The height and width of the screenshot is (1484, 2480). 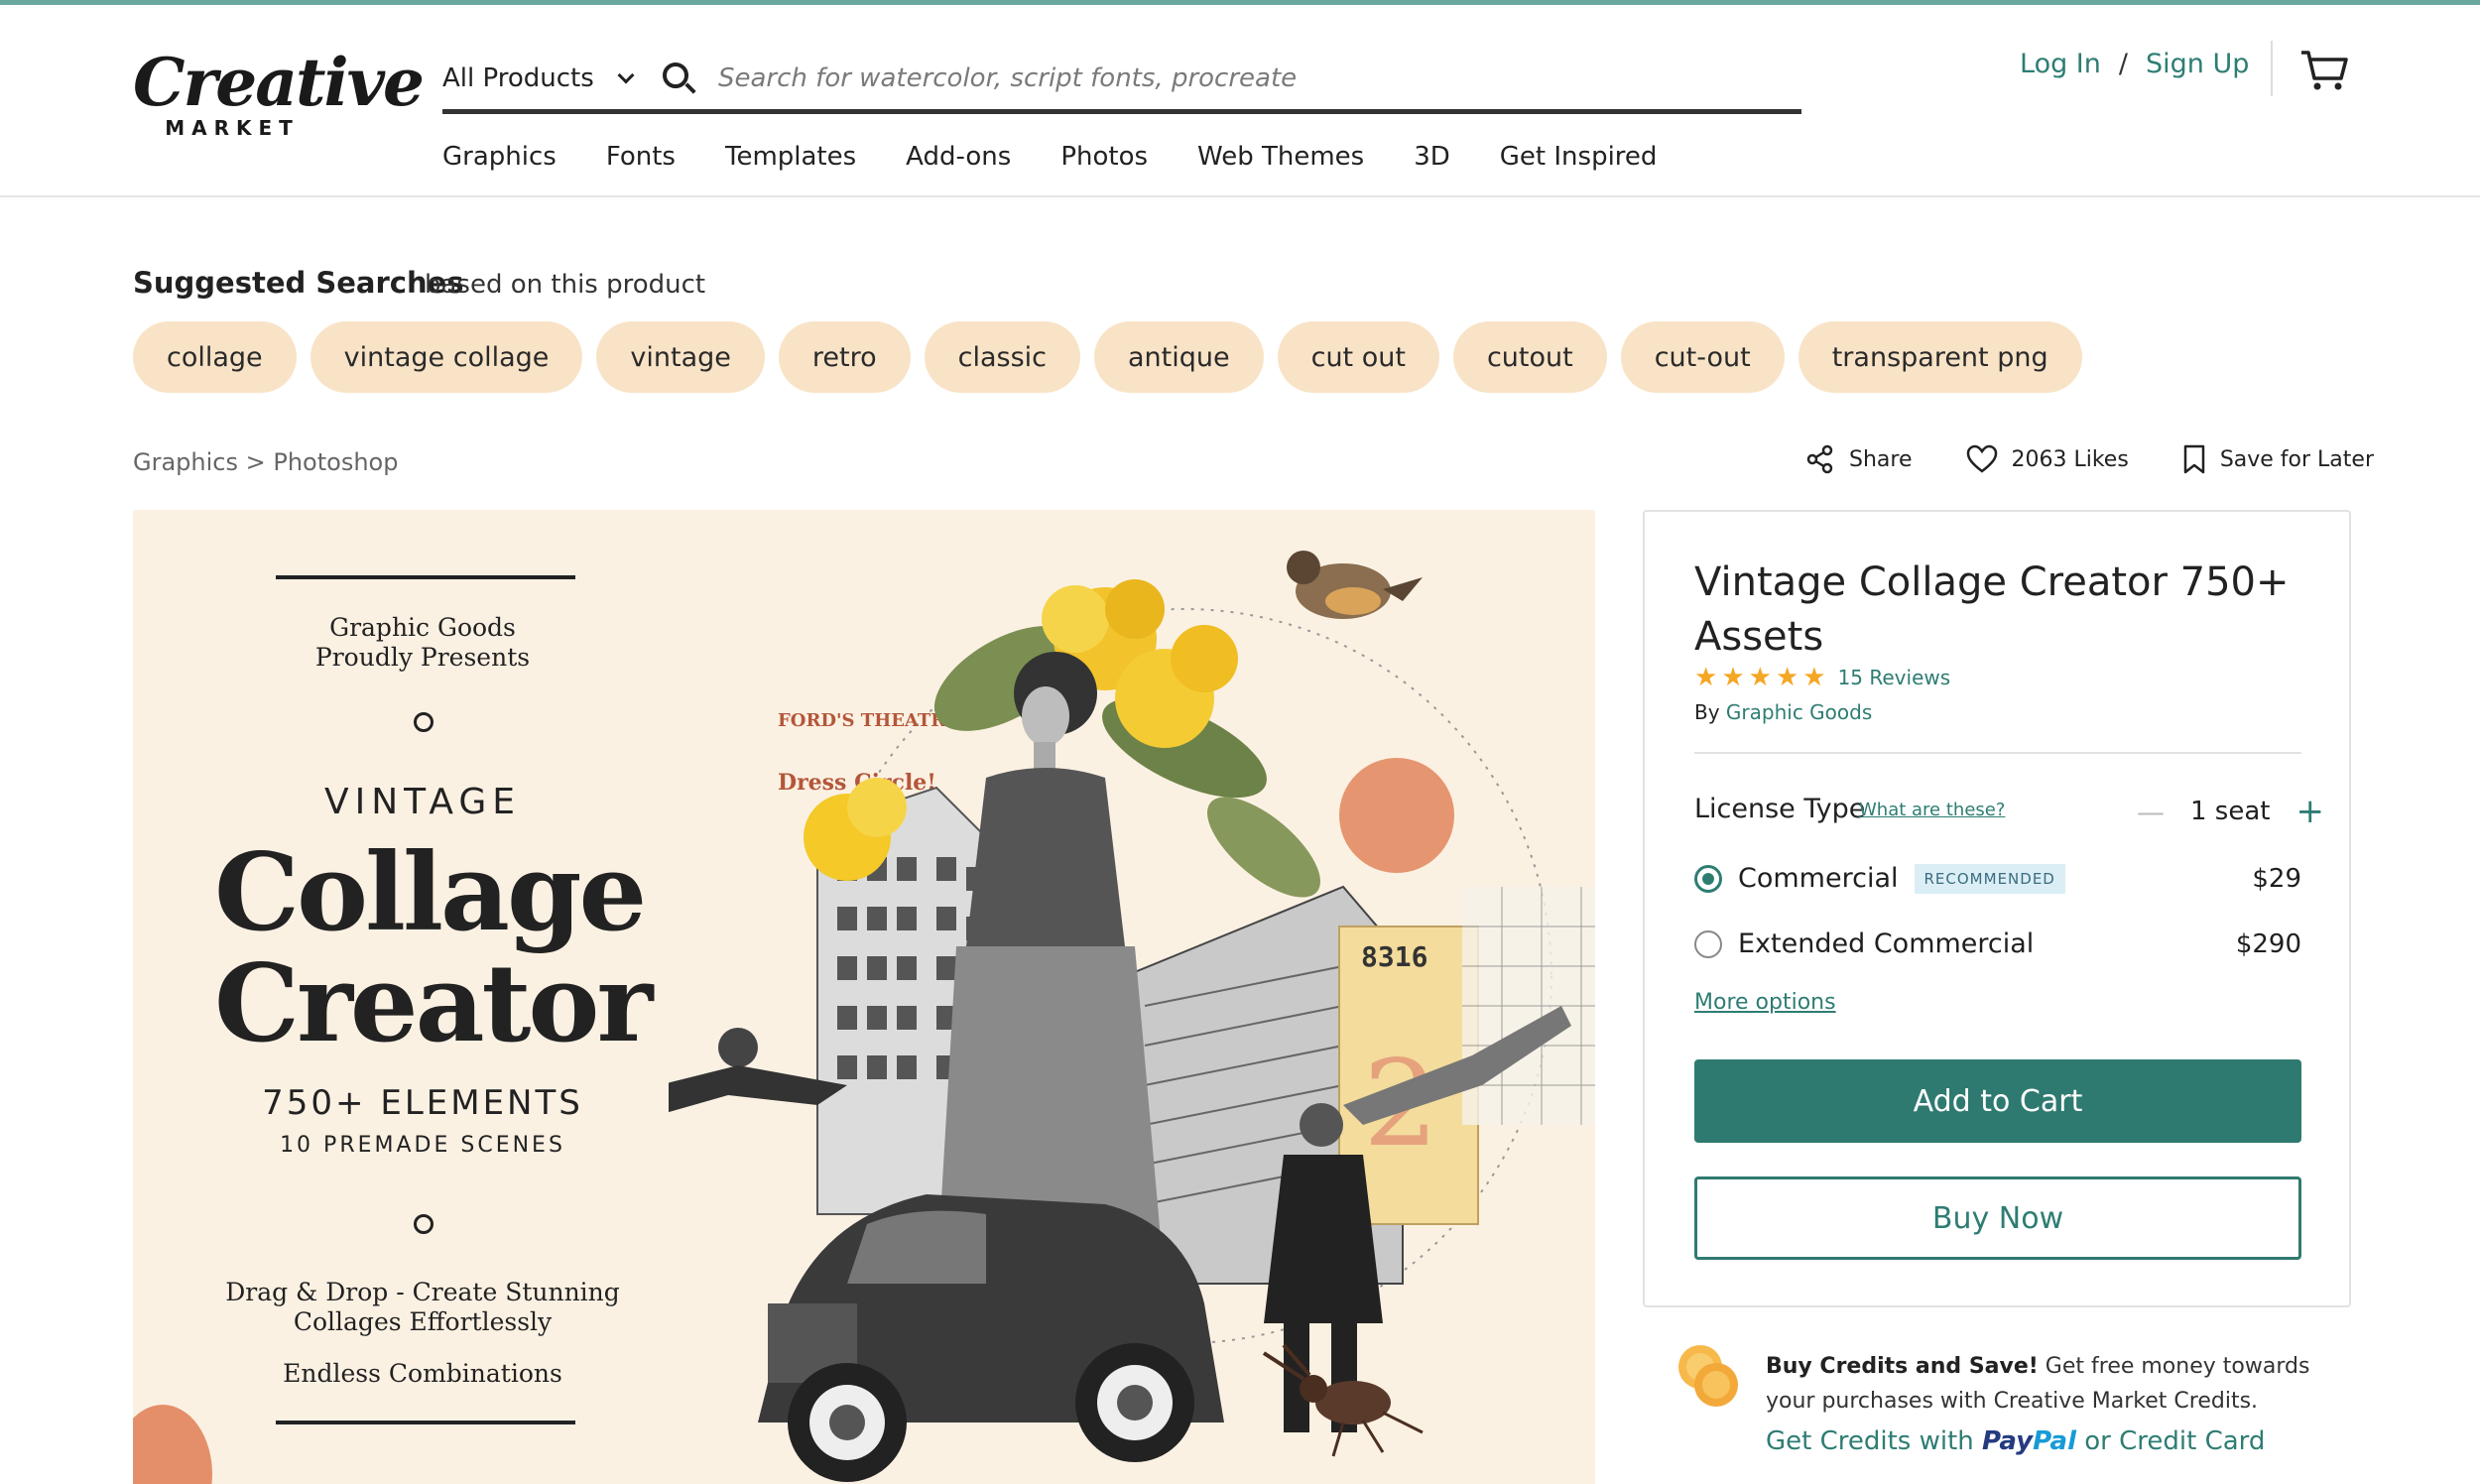 I want to click on save-for-later-label: Save for Later, so click(x=2296, y=459).